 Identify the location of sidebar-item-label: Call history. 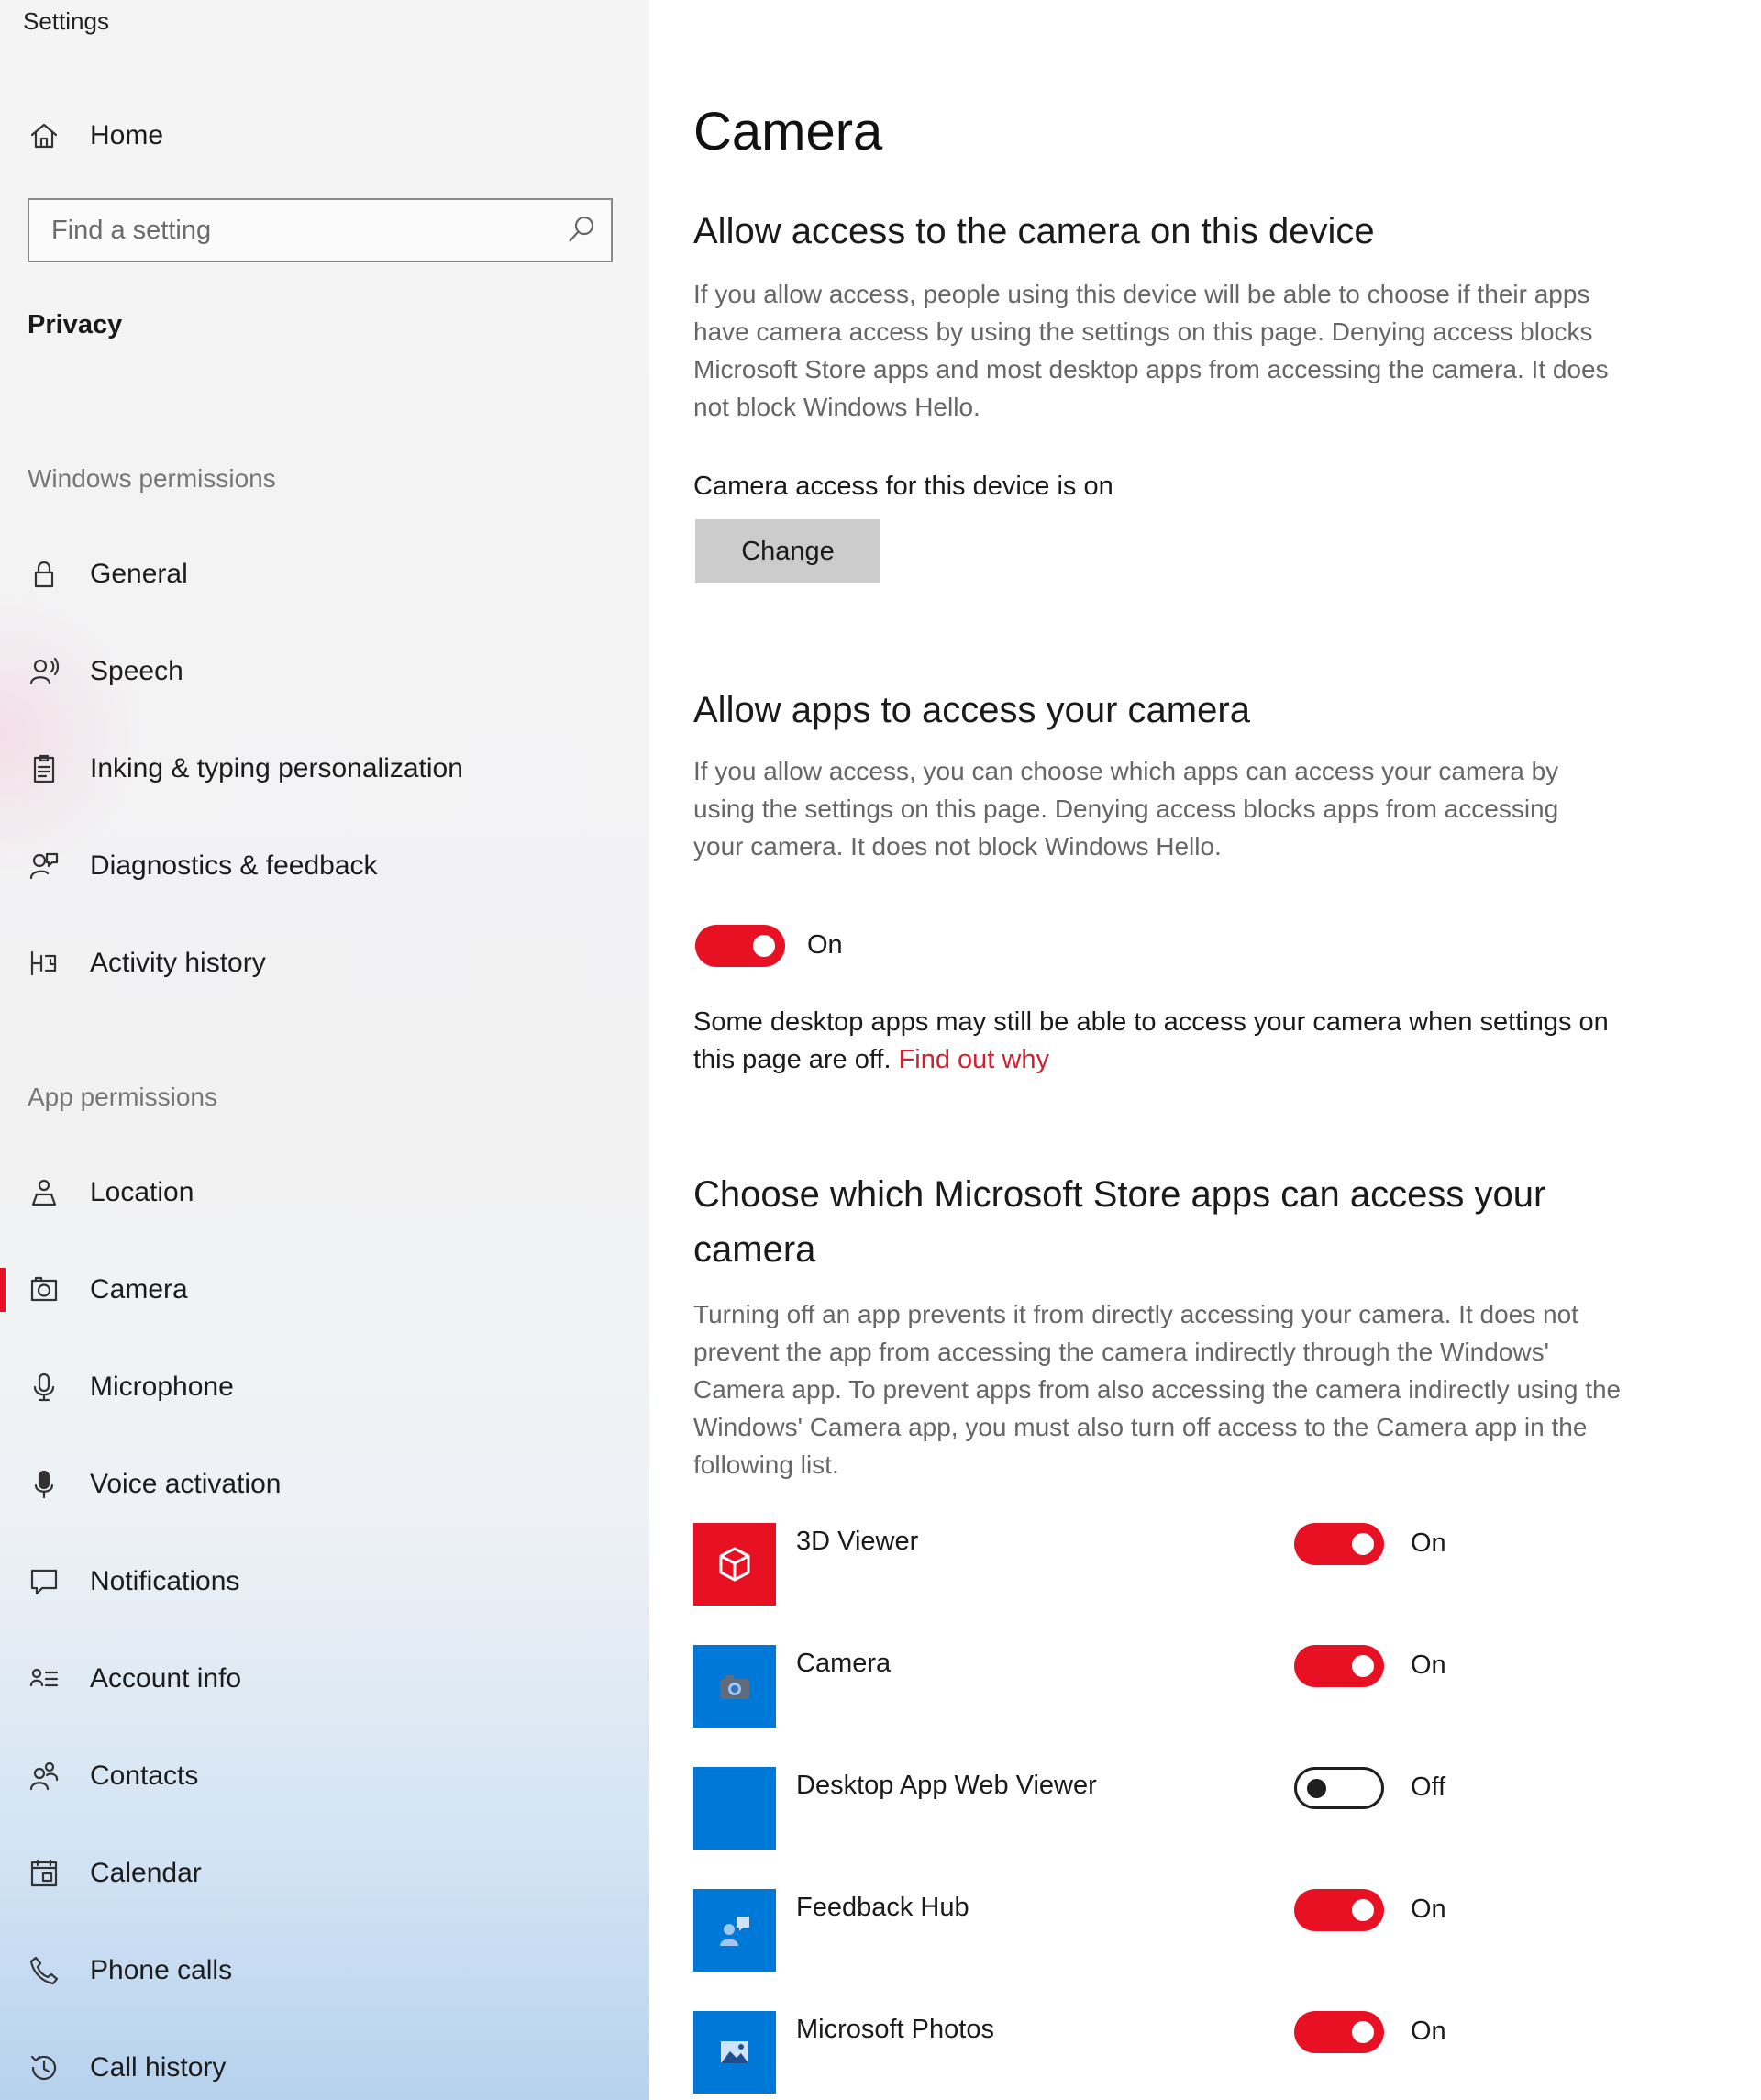
(158, 2068).